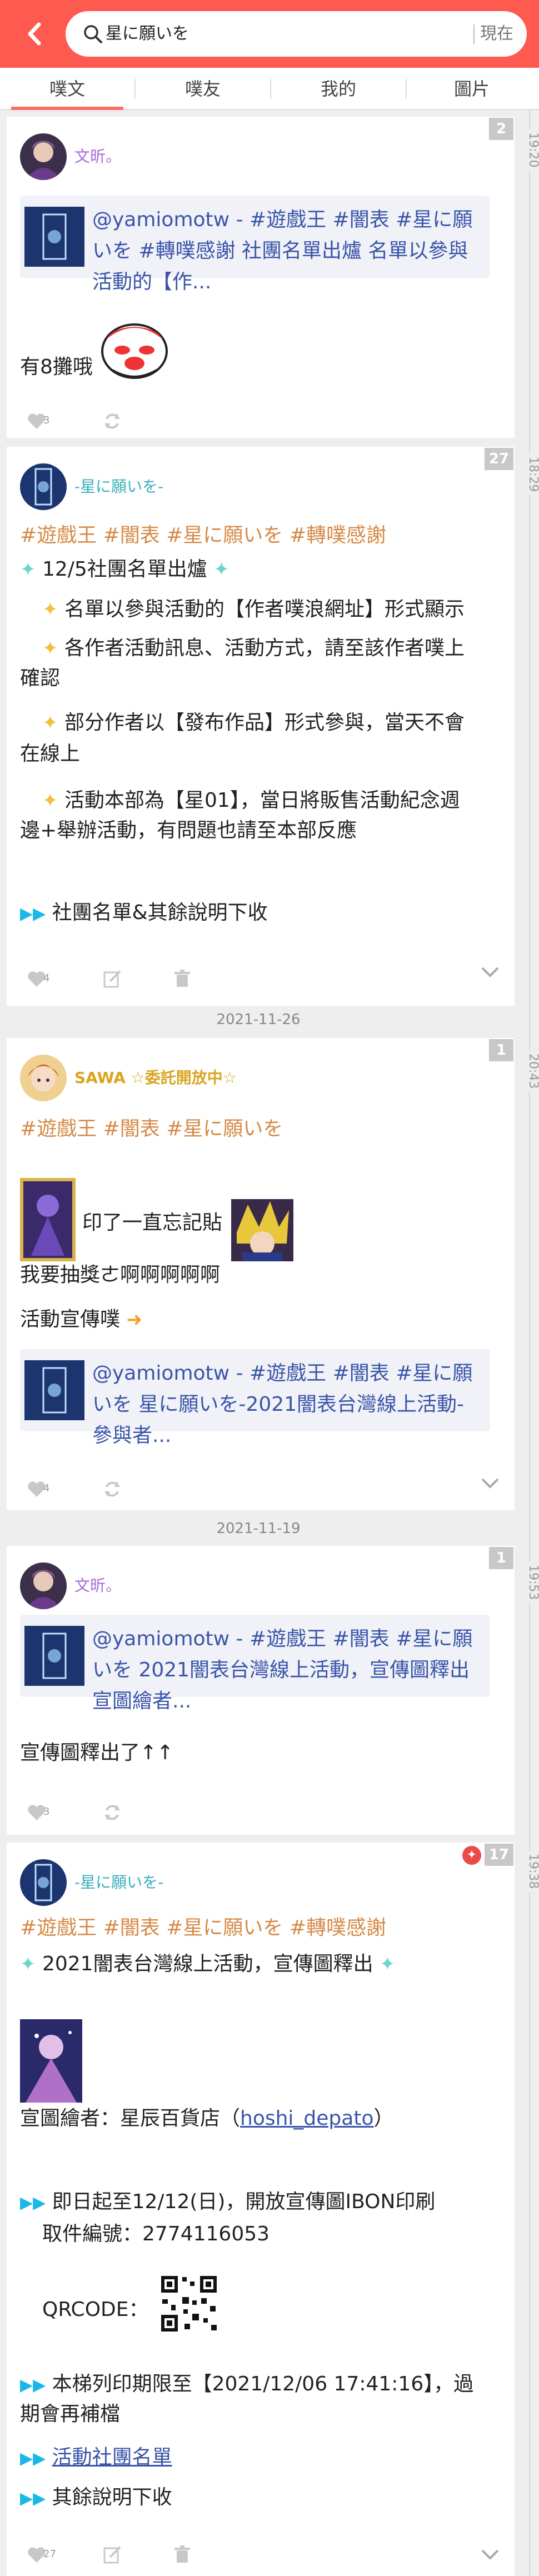 Image resolution: width=539 pixels, height=2576 pixels. I want to click on back-button, so click(35, 34).